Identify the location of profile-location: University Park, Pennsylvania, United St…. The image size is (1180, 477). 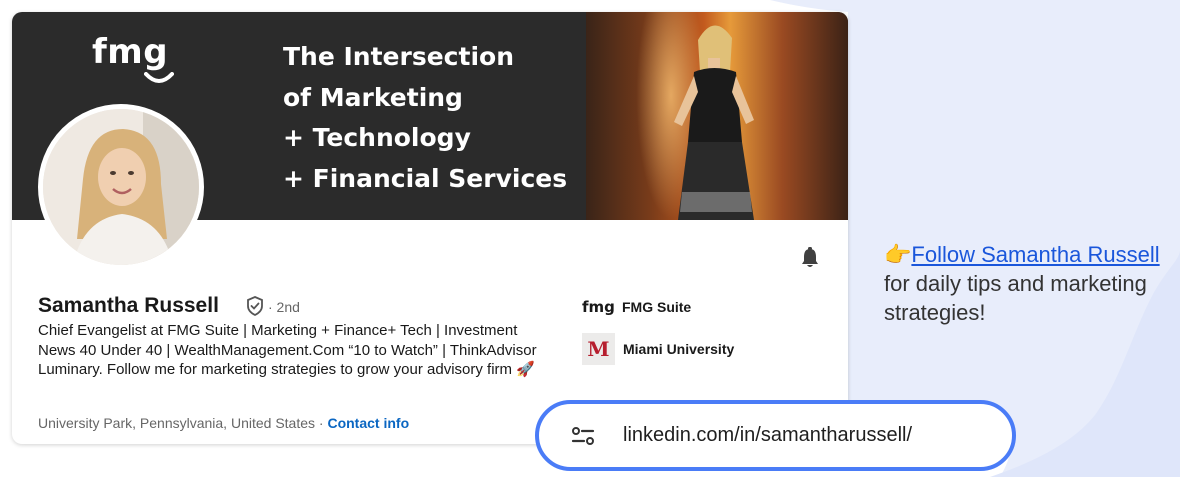
(223, 423).